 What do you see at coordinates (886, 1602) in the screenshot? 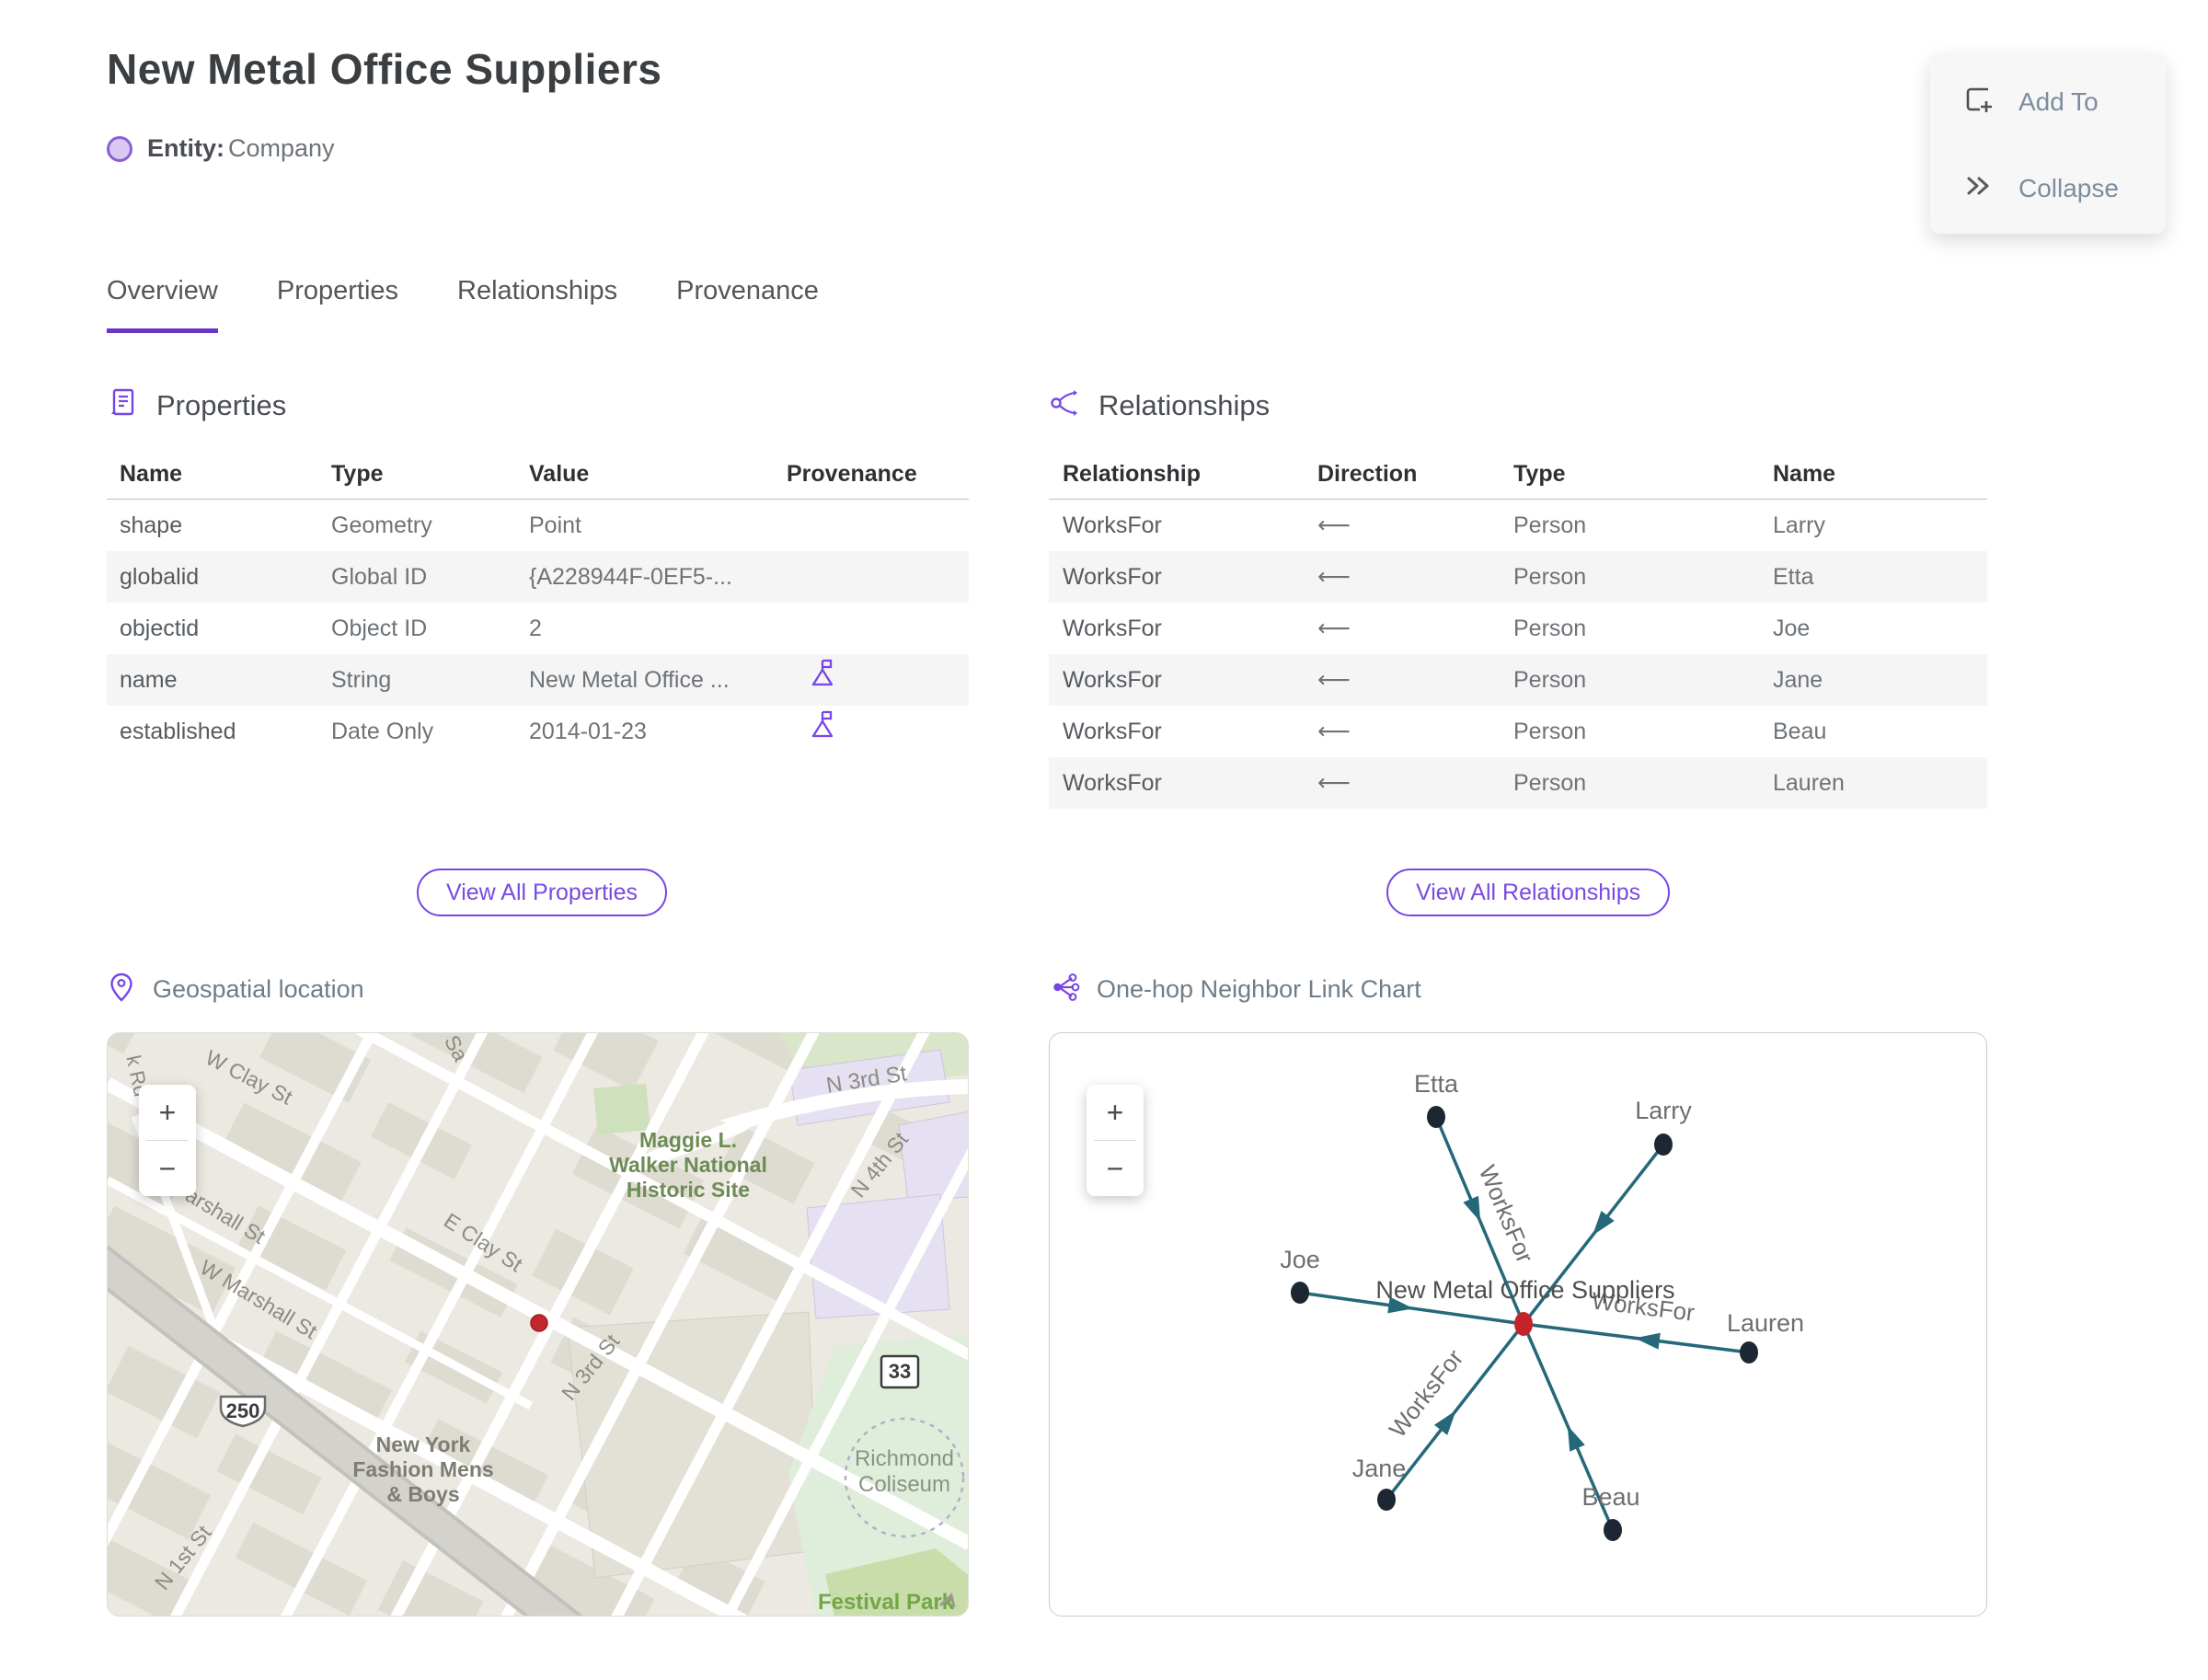
I see `map-label: Festival Park` at bounding box center [886, 1602].